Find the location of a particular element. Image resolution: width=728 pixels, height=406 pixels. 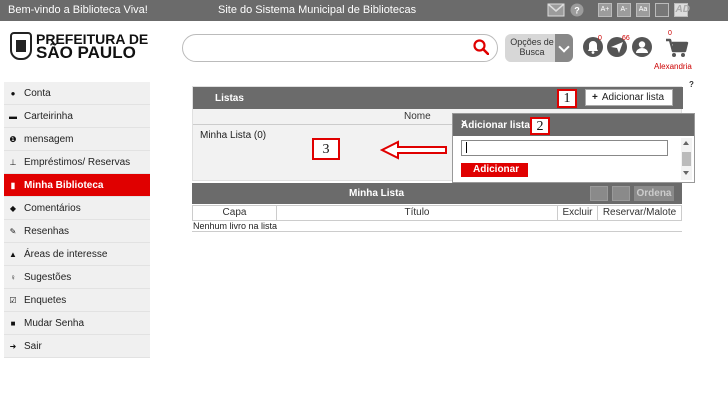

sidebar-item-enquetes: ☑ Enquetes is located at coordinates (77, 300).